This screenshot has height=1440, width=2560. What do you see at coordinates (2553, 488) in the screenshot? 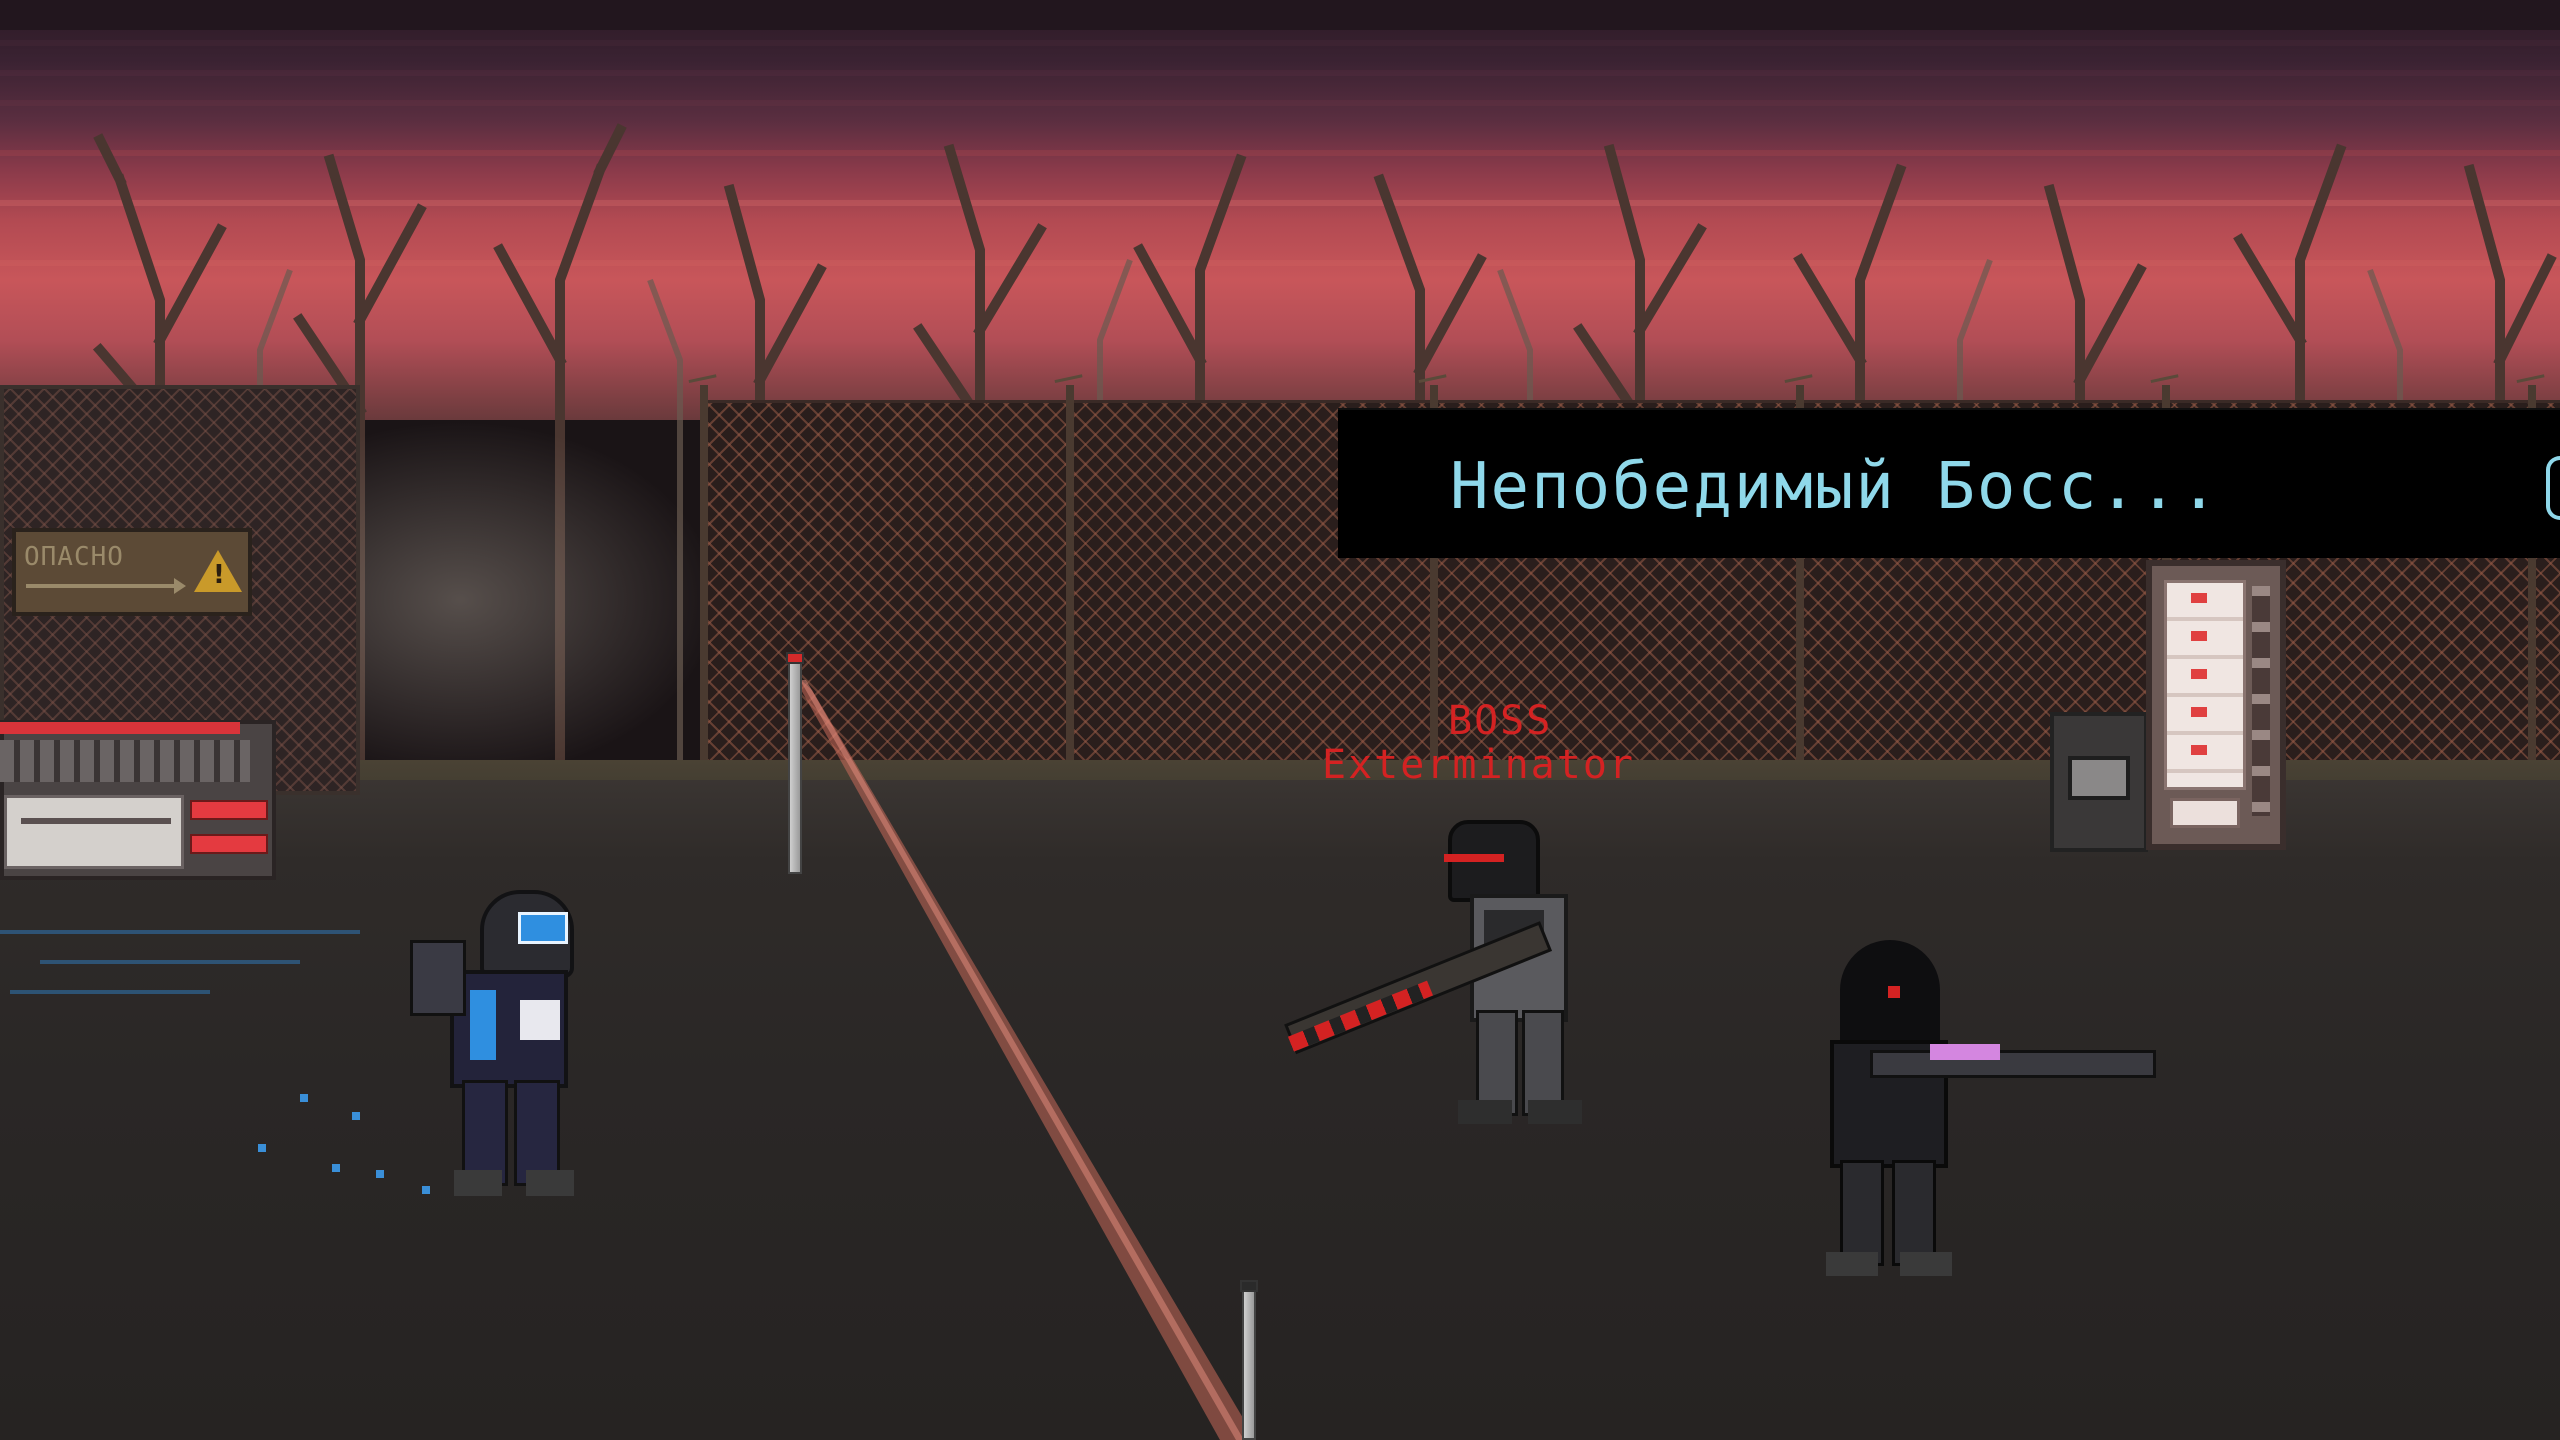
I see `dialog-continue-indicator` at bounding box center [2553, 488].